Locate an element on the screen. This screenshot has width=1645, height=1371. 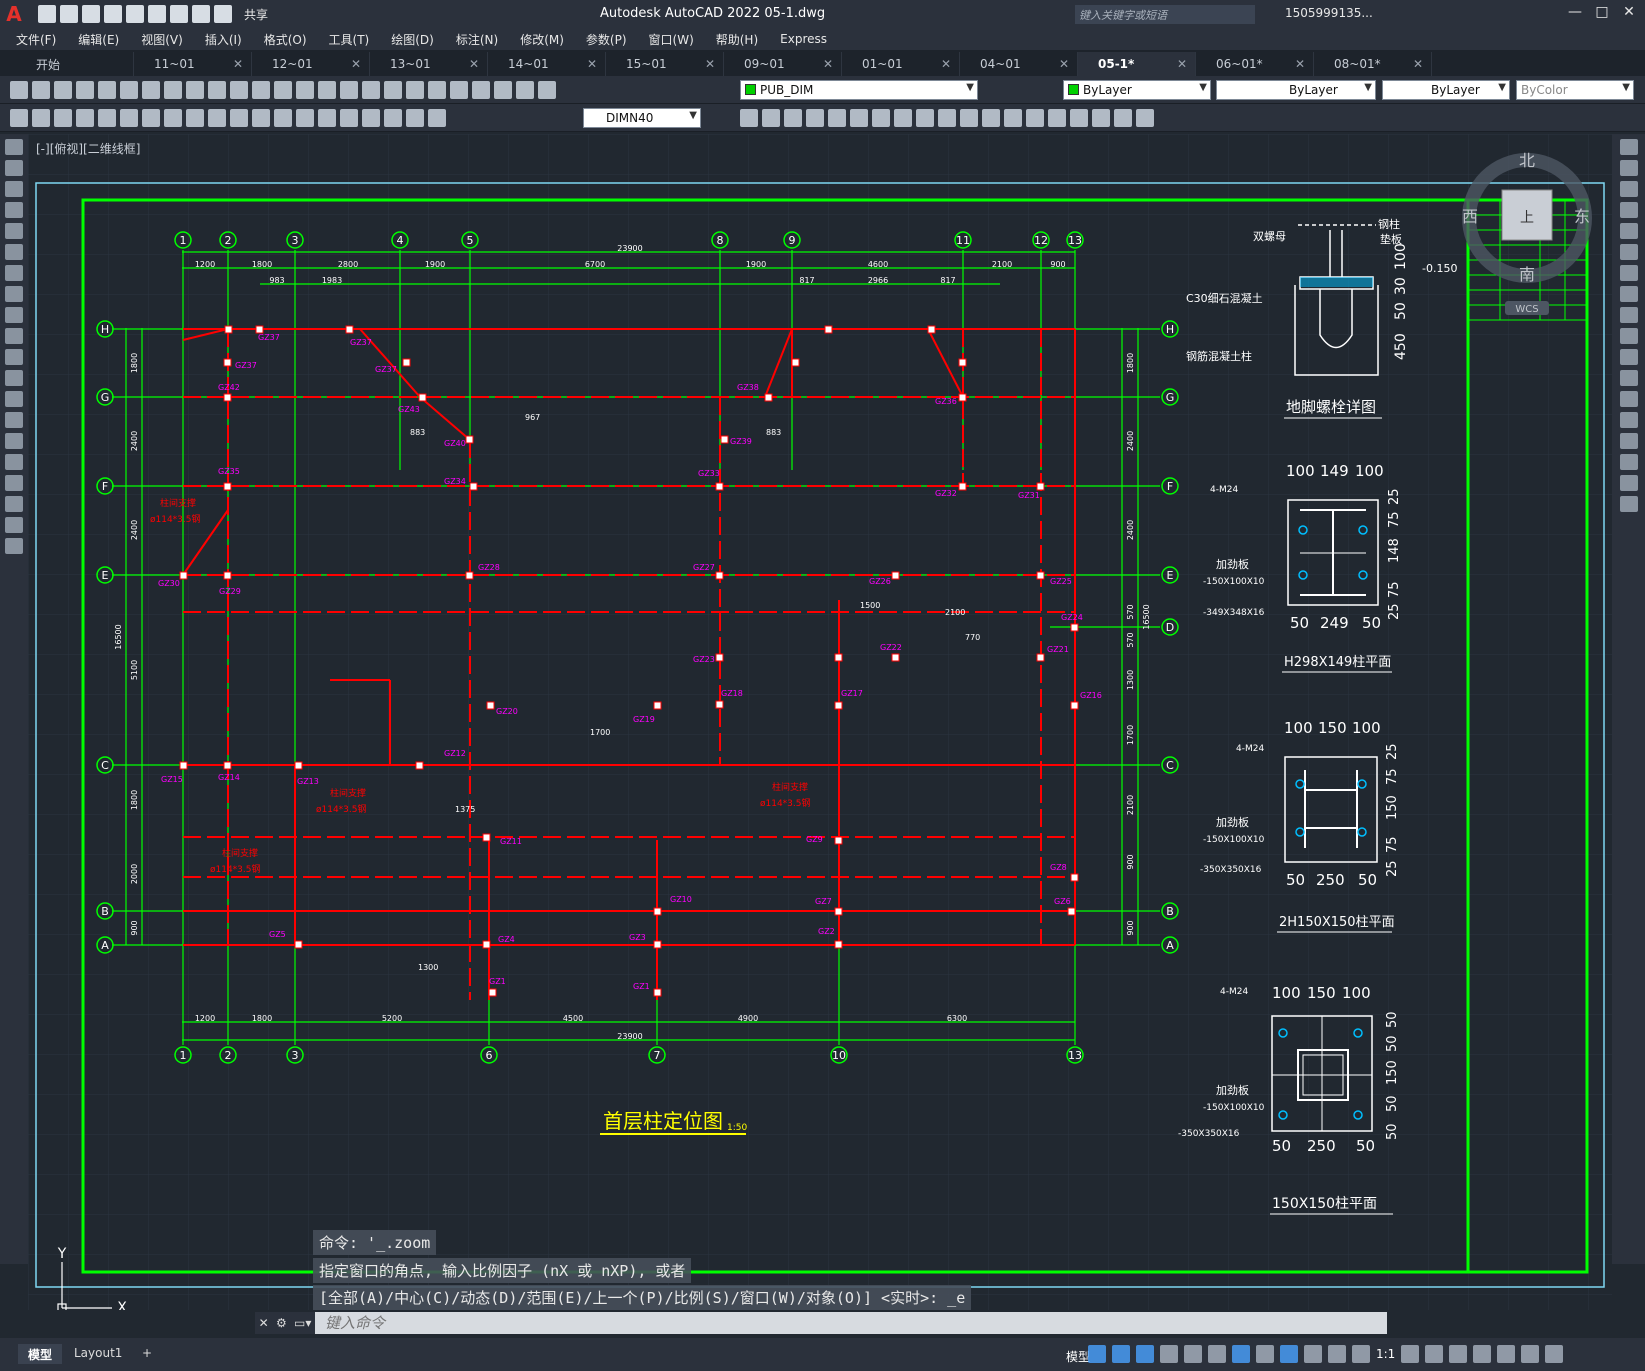
menu-edit: 编辑(E) is located at coordinates (98, 39).